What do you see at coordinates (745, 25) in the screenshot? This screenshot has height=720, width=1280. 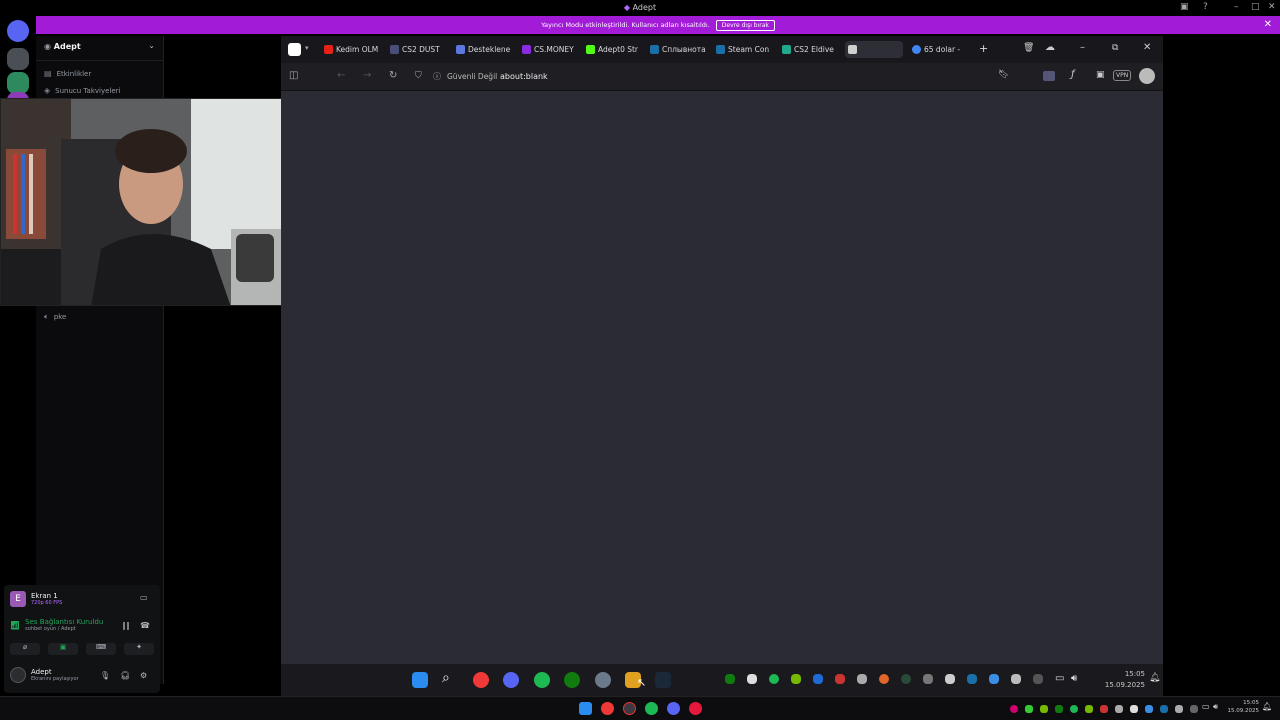 I see `disable-streamer-mode-button: Devre dışı bırak` at bounding box center [745, 25].